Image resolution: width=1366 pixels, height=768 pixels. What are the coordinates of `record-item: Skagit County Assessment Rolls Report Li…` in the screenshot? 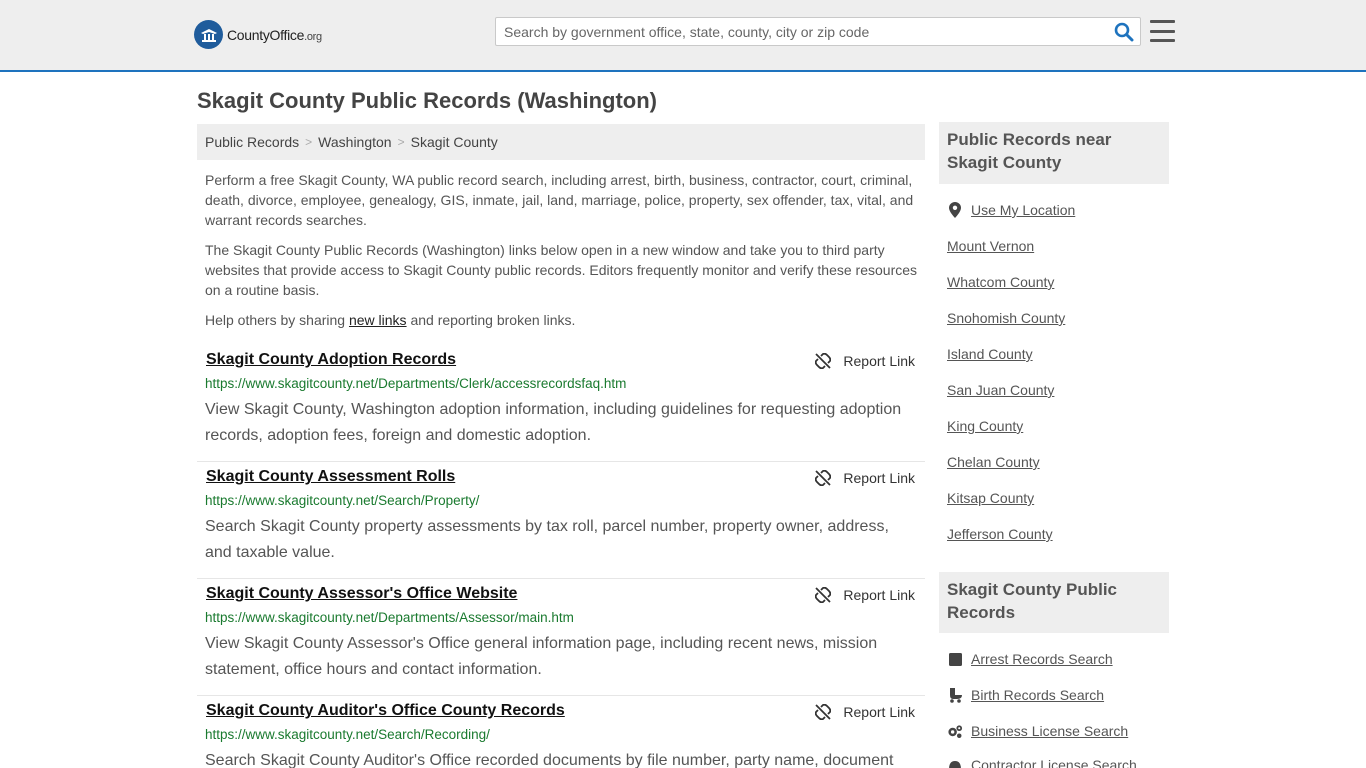 It's located at (561, 520).